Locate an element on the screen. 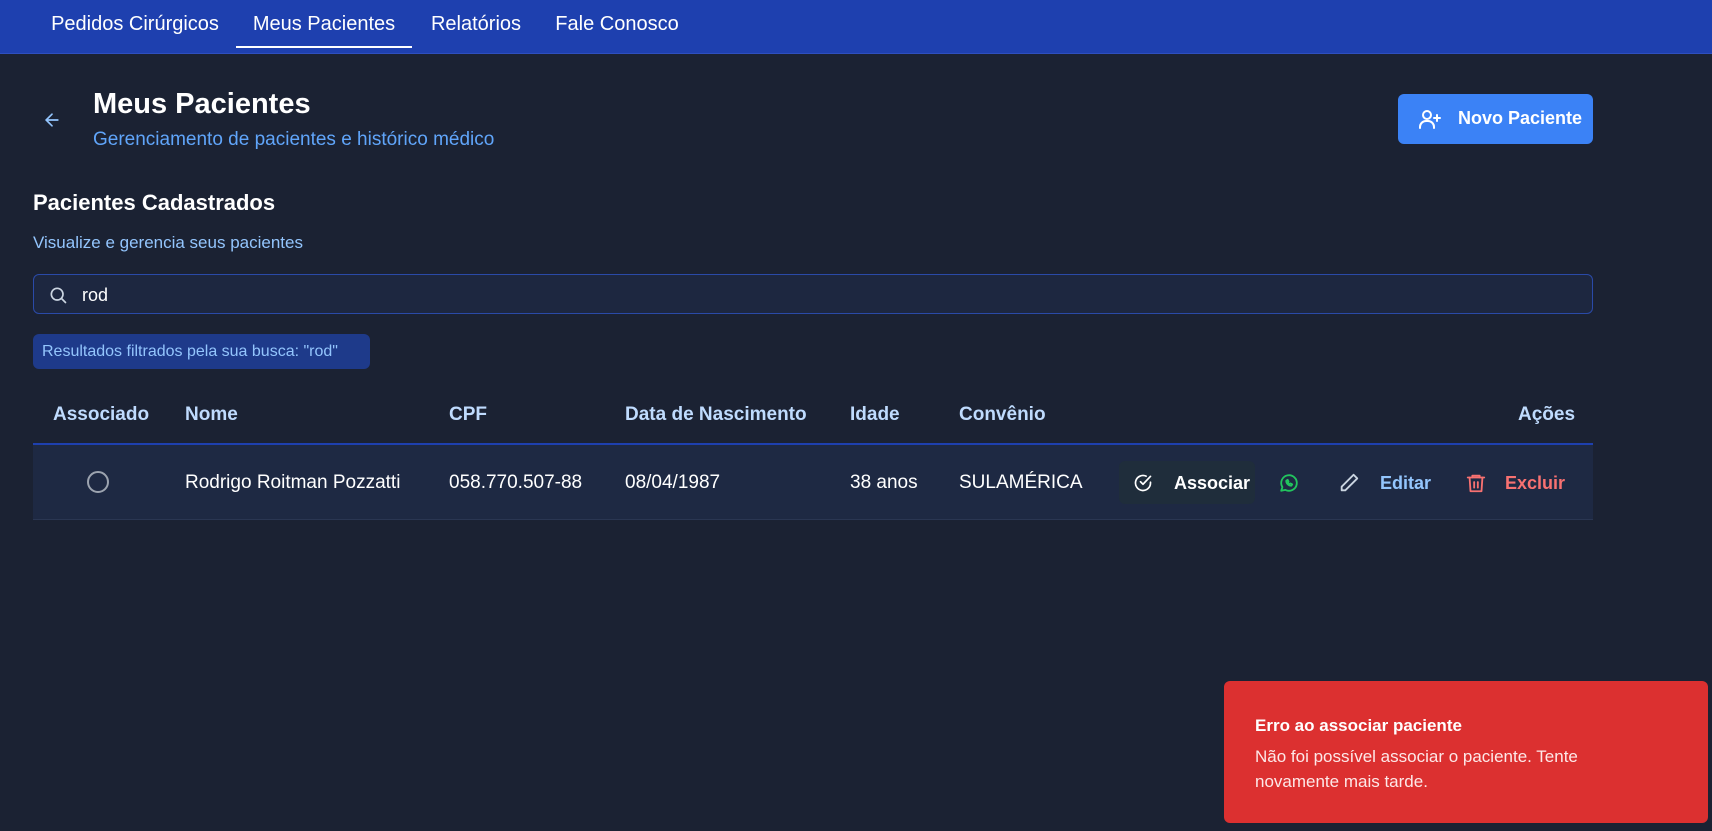  cell-convenio: SULAMÉRICA is located at coordinates (1021, 482).